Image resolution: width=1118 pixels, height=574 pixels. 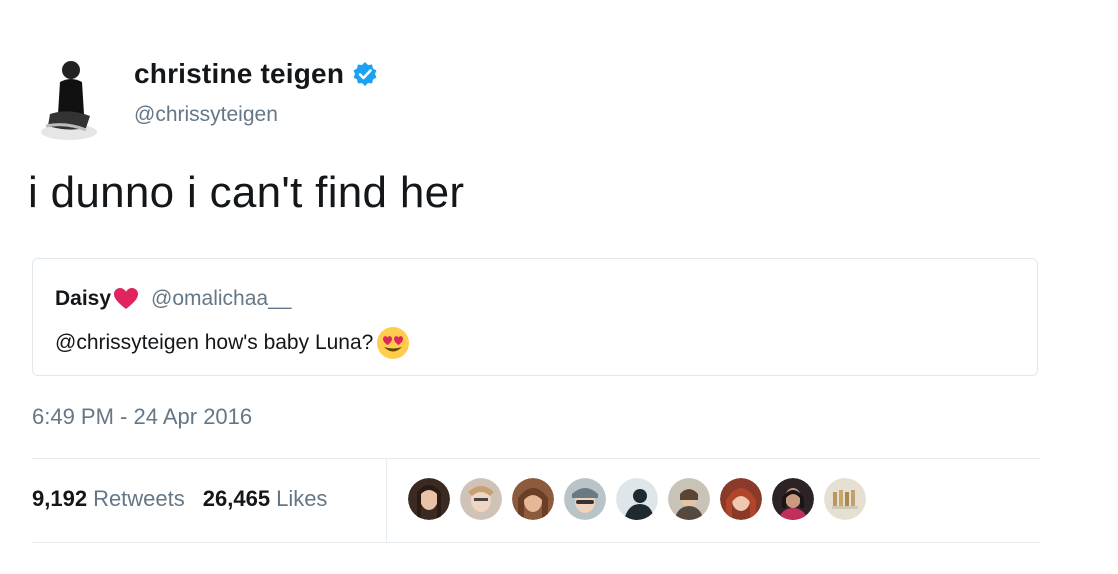 What do you see at coordinates (59, 499) in the screenshot?
I see `retweets-count: 9,192` at bounding box center [59, 499].